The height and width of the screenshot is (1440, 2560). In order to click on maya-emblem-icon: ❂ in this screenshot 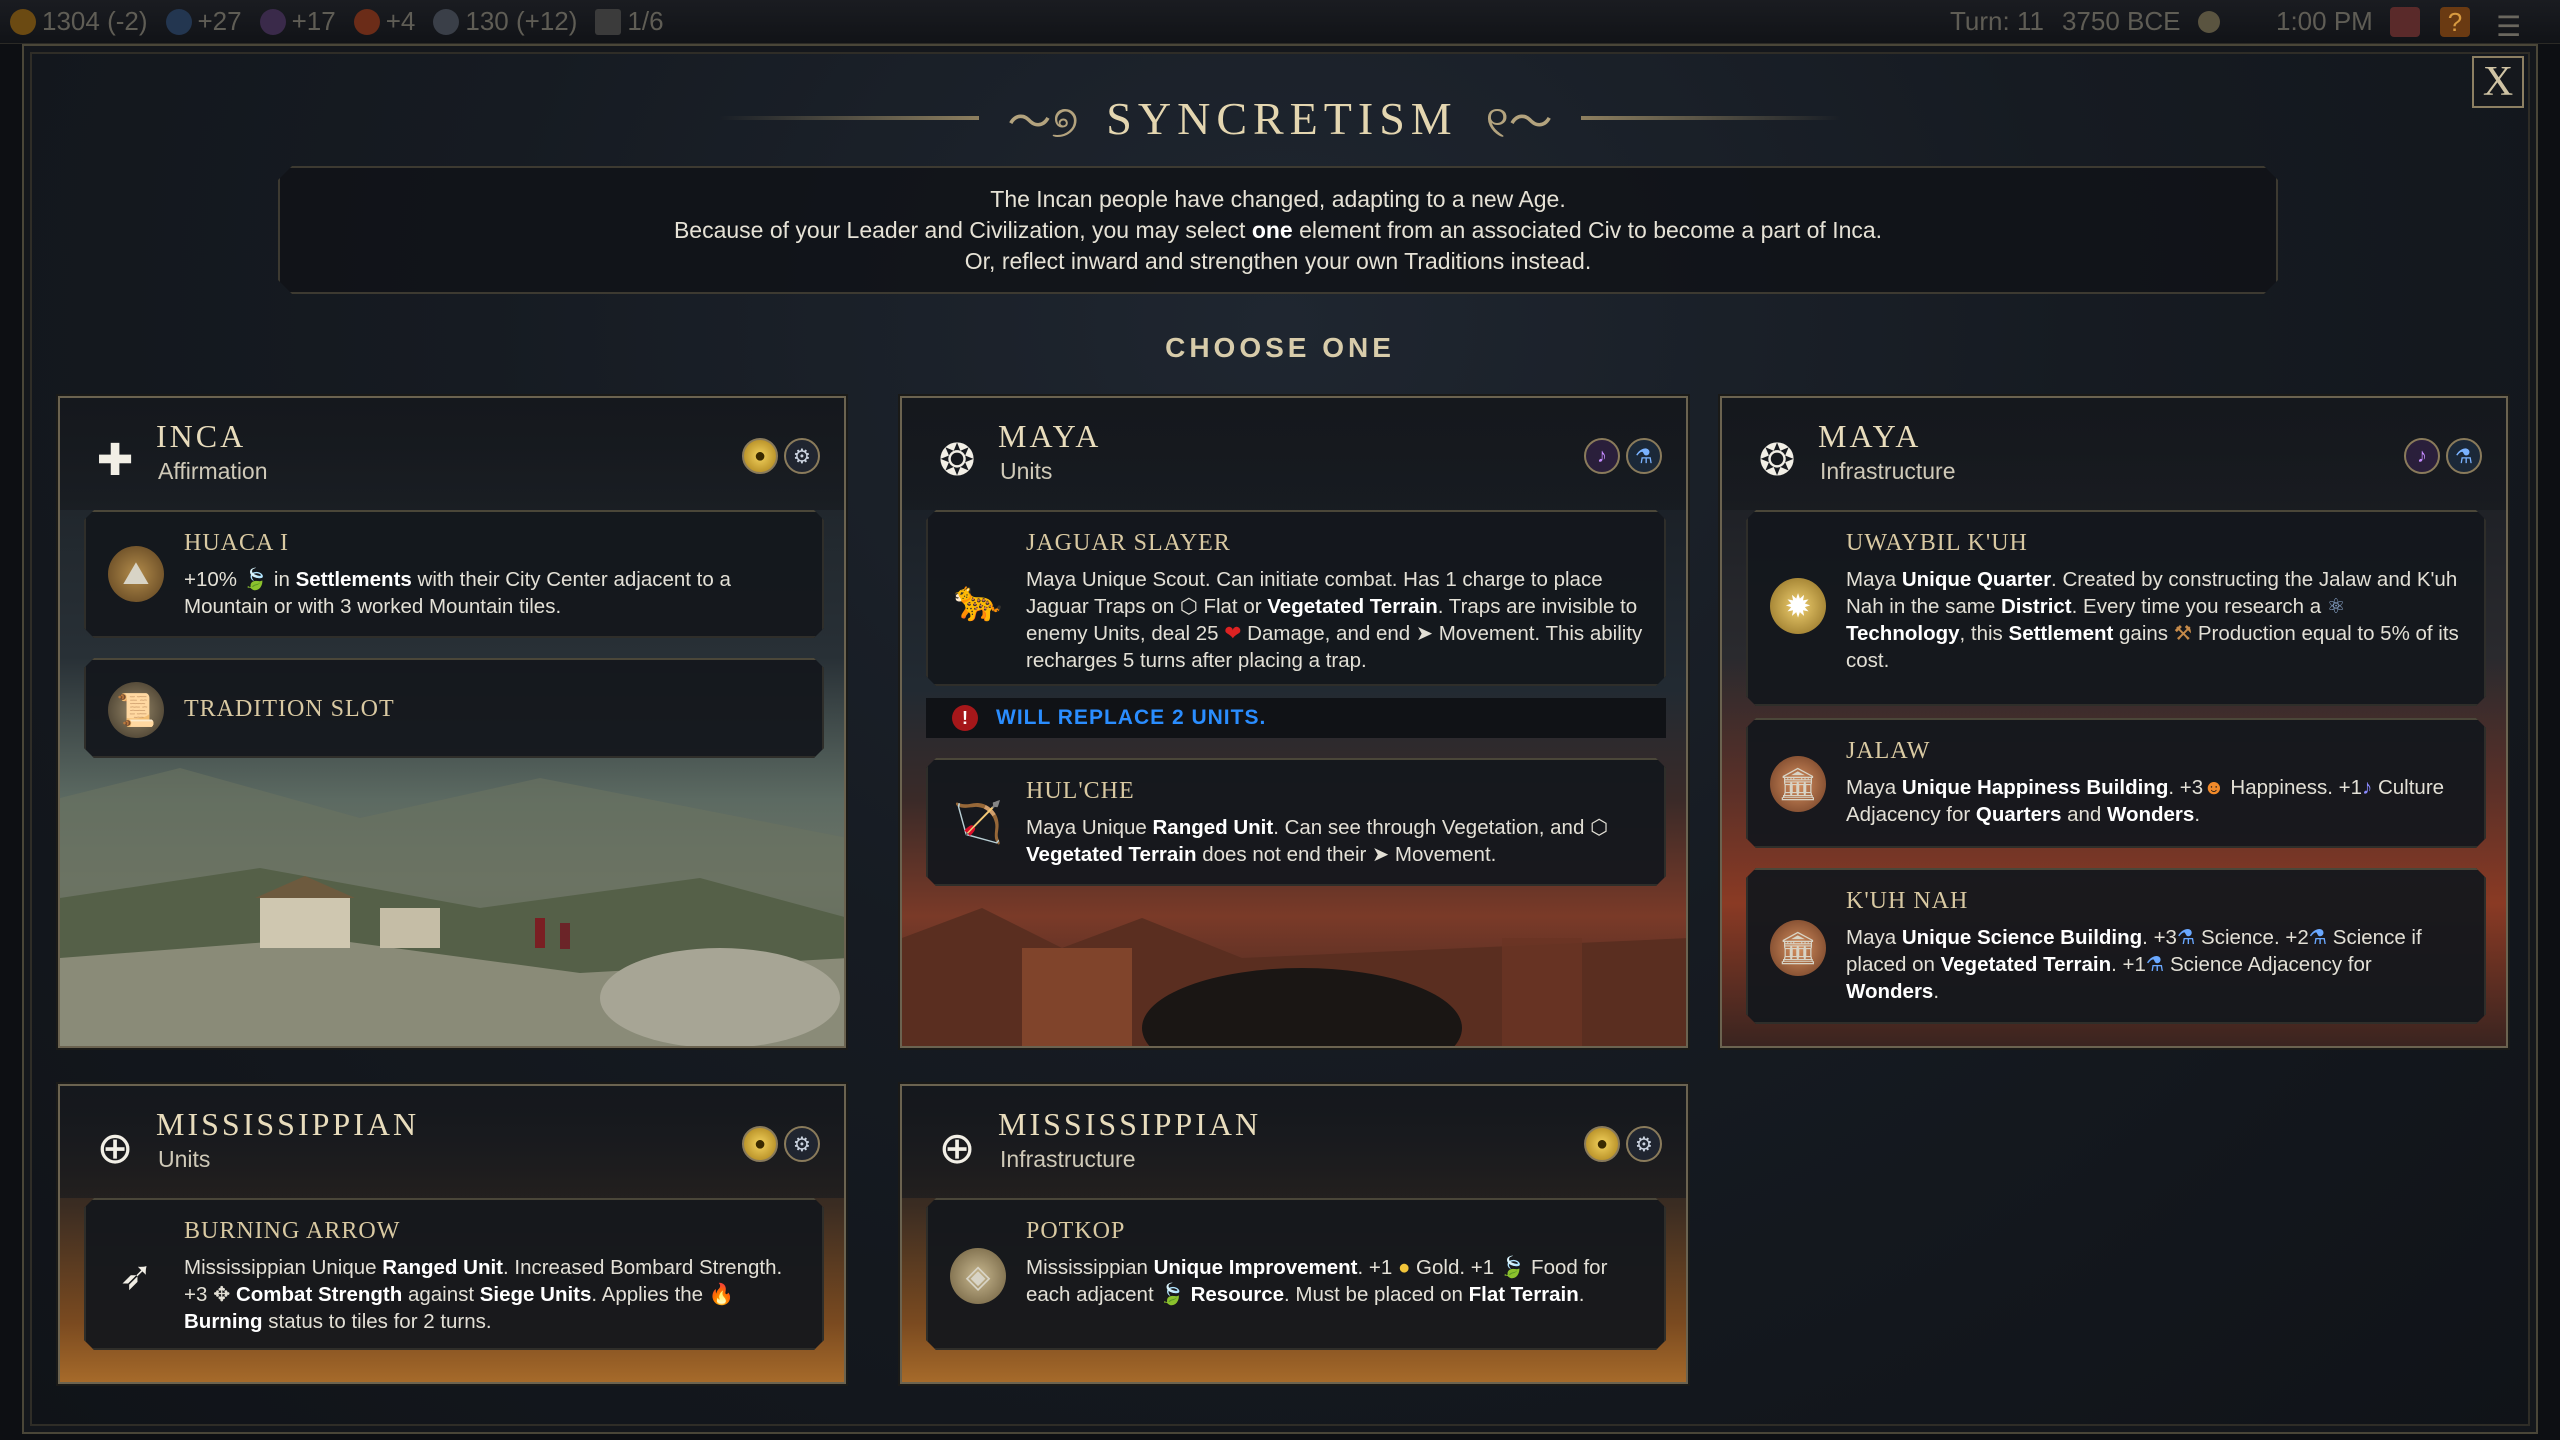, I will do `click(1777, 460)`.